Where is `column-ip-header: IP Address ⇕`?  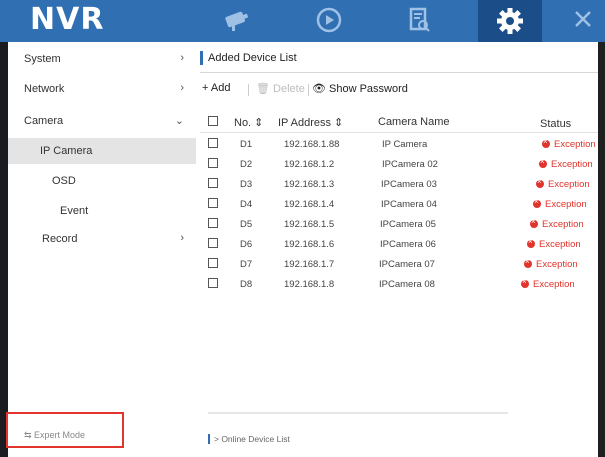
column-ip-header: IP Address ⇕ is located at coordinates (310, 122).